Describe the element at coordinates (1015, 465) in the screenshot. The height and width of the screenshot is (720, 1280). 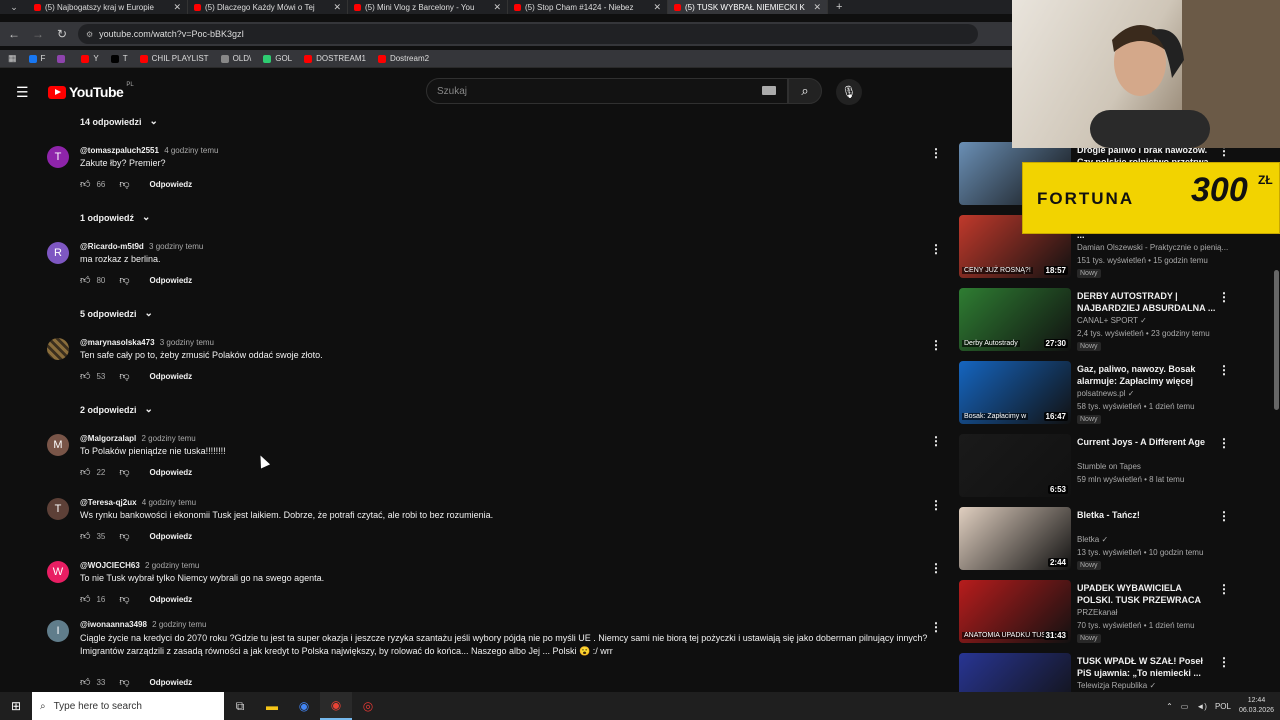
I see `video-thumbnail: 6:53` at that location.